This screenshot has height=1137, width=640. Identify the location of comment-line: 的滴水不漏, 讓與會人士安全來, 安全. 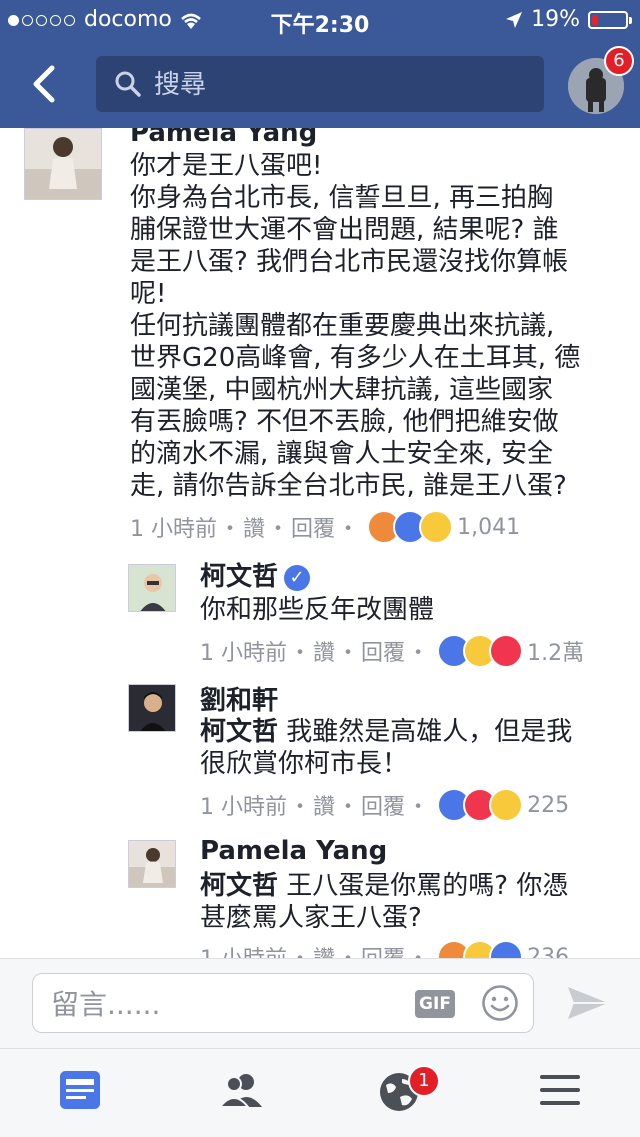
(342, 454).